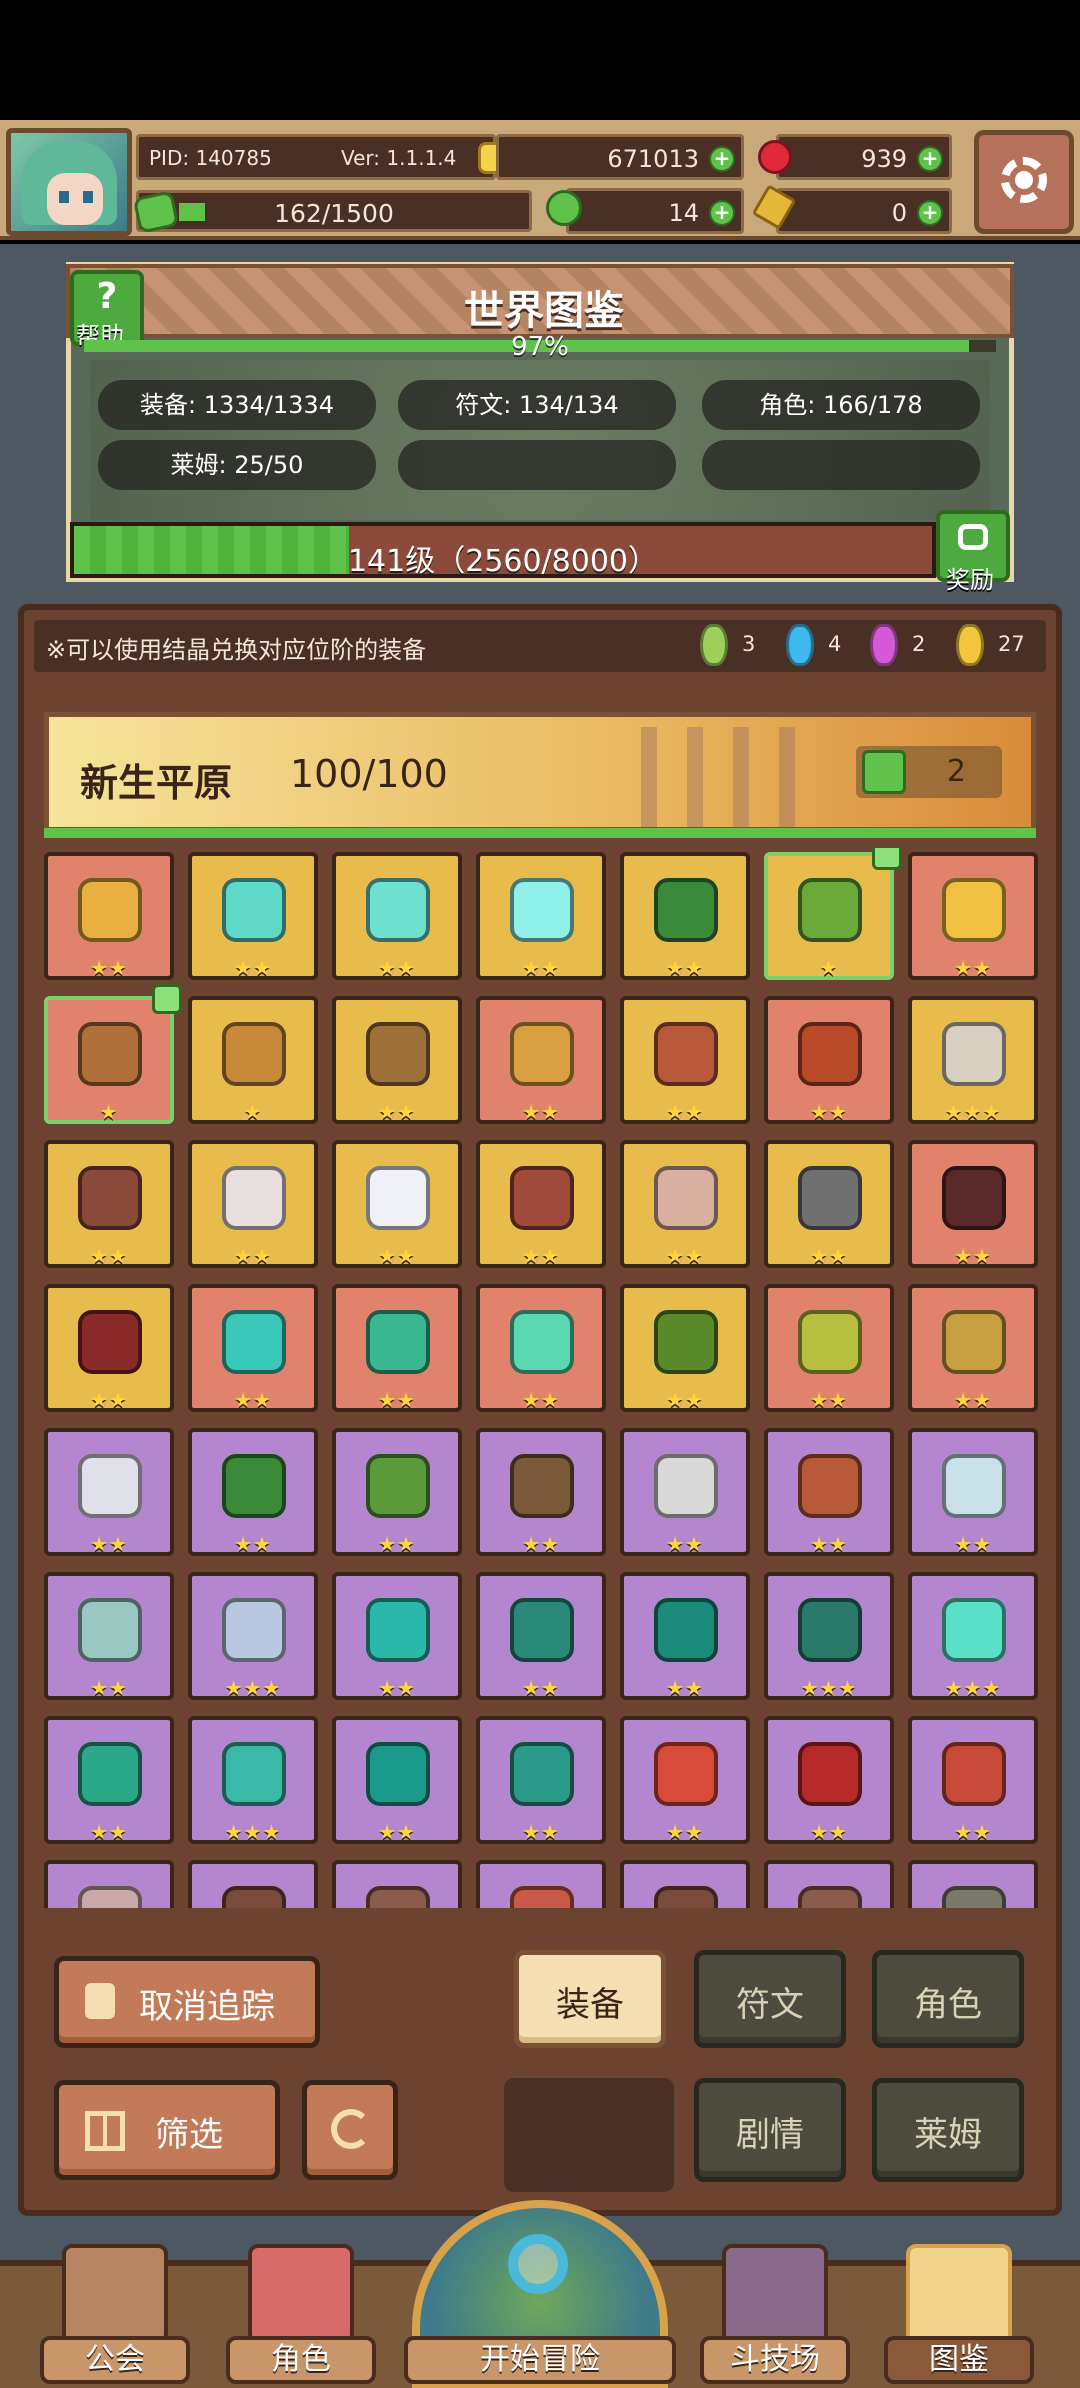 The height and width of the screenshot is (2388, 1080). What do you see at coordinates (722, 213) in the screenshot?
I see `add-clover-button: +` at bounding box center [722, 213].